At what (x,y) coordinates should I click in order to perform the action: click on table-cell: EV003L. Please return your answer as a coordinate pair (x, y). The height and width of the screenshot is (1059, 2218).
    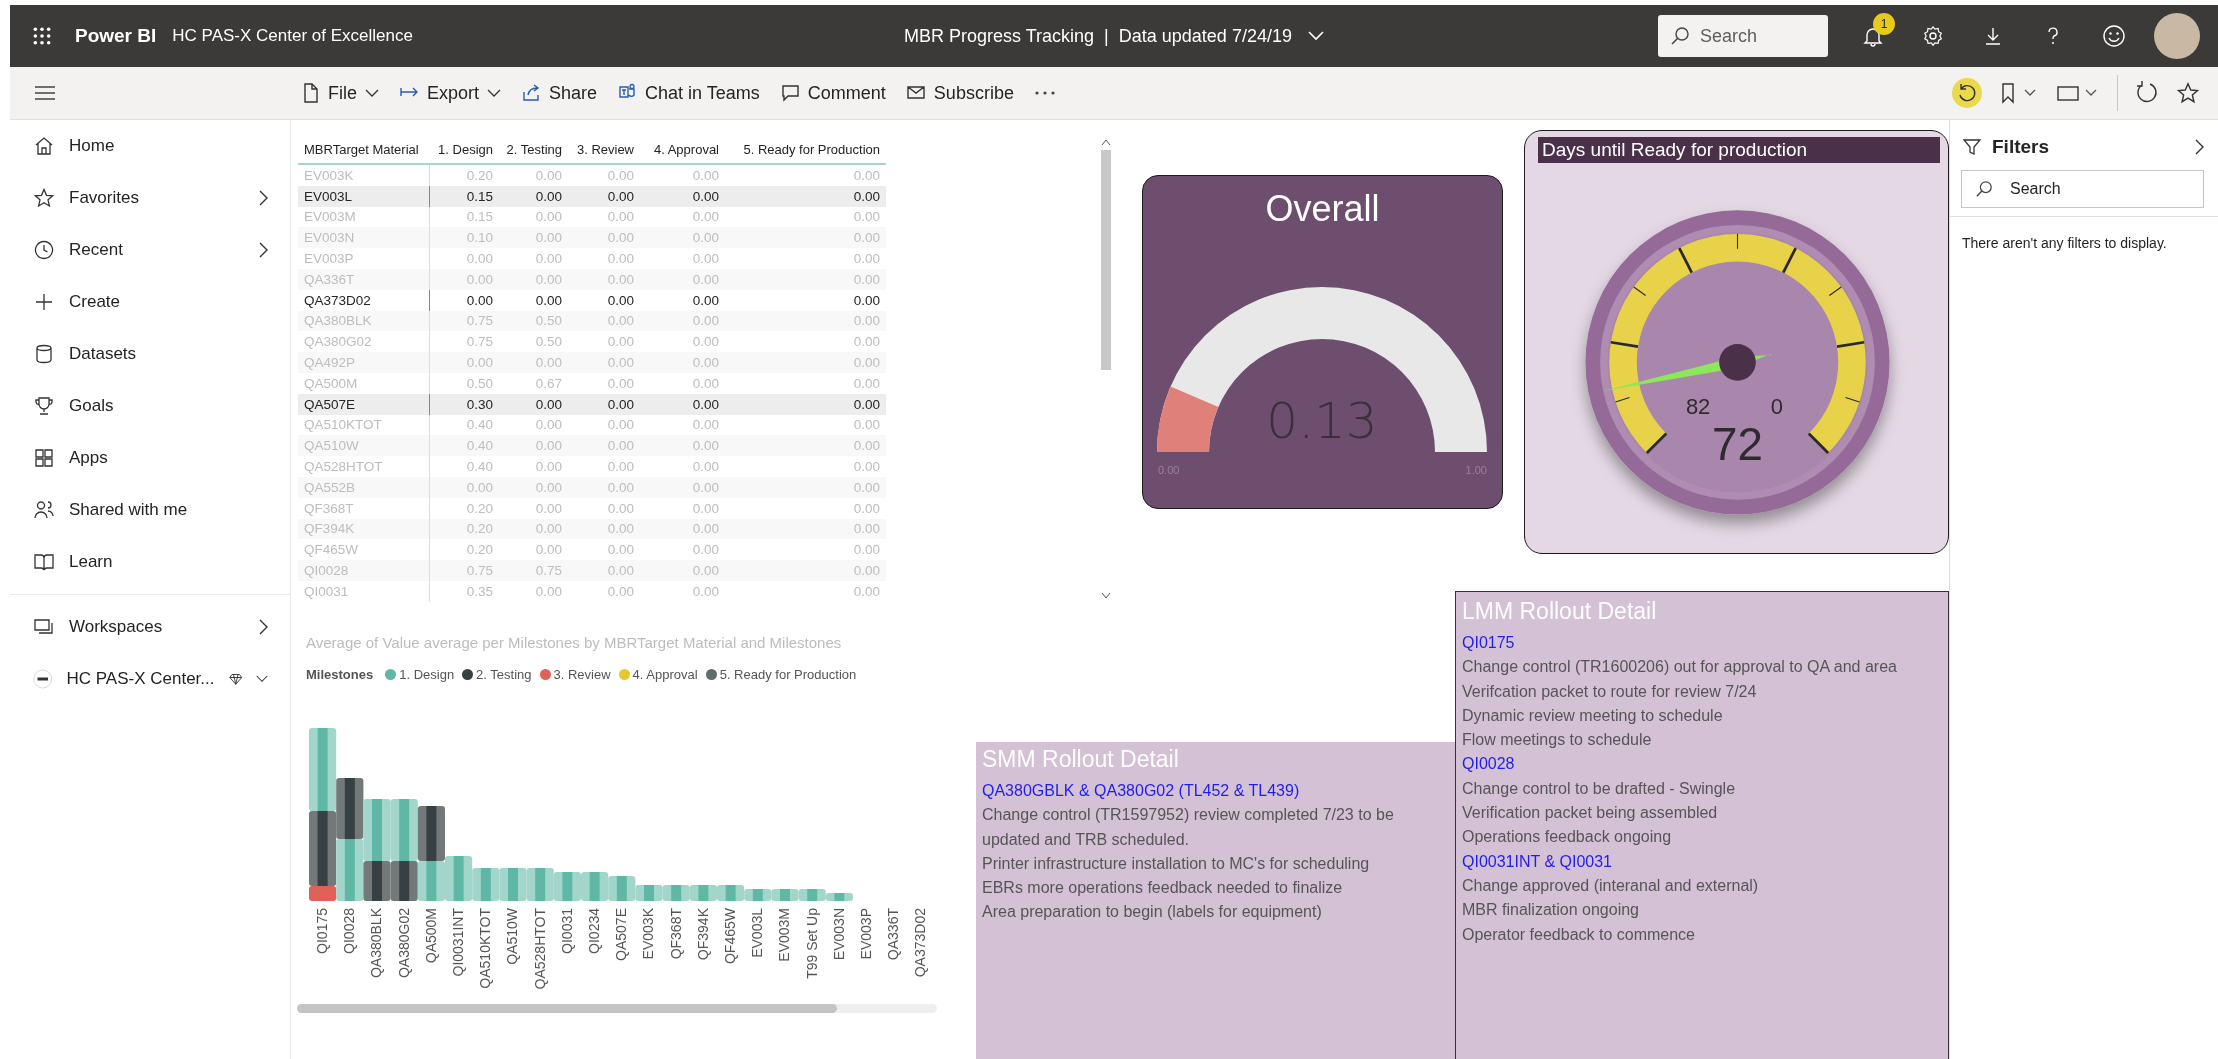
    Looking at the image, I should click on (363, 196).